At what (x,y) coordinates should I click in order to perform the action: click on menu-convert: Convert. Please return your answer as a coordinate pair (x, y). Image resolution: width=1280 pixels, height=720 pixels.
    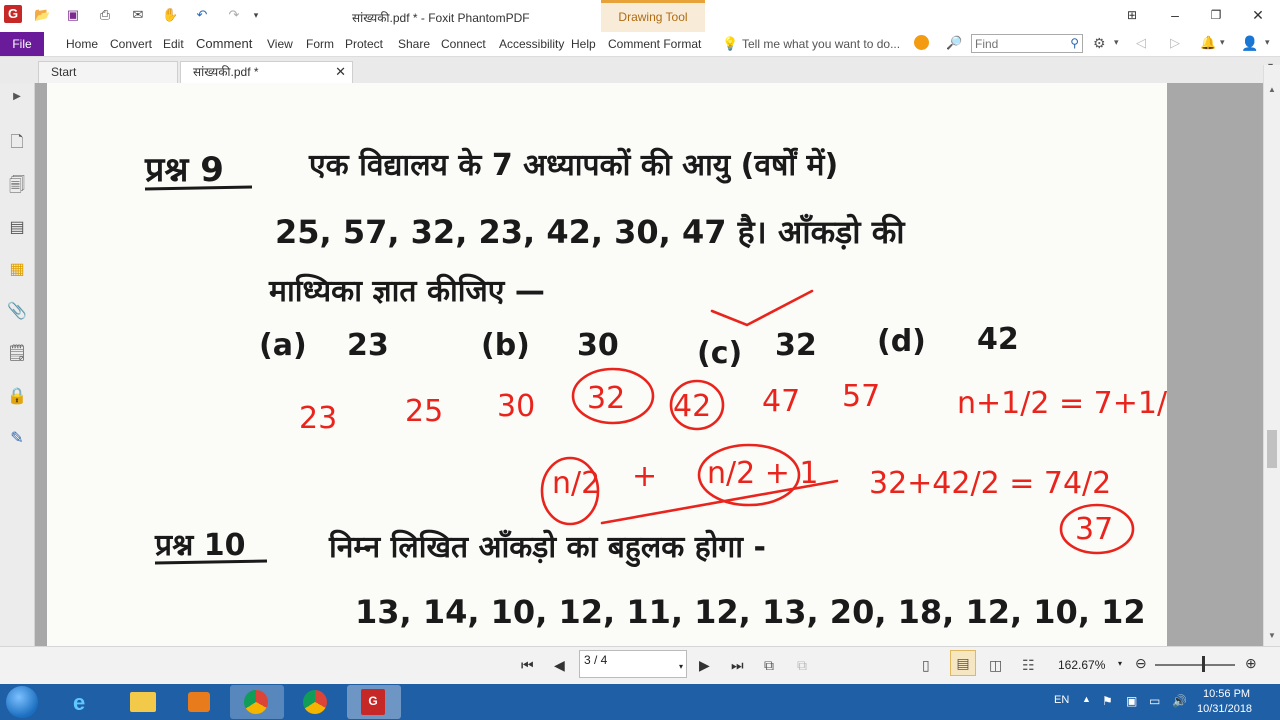
    Looking at the image, I should click on (131, 44).